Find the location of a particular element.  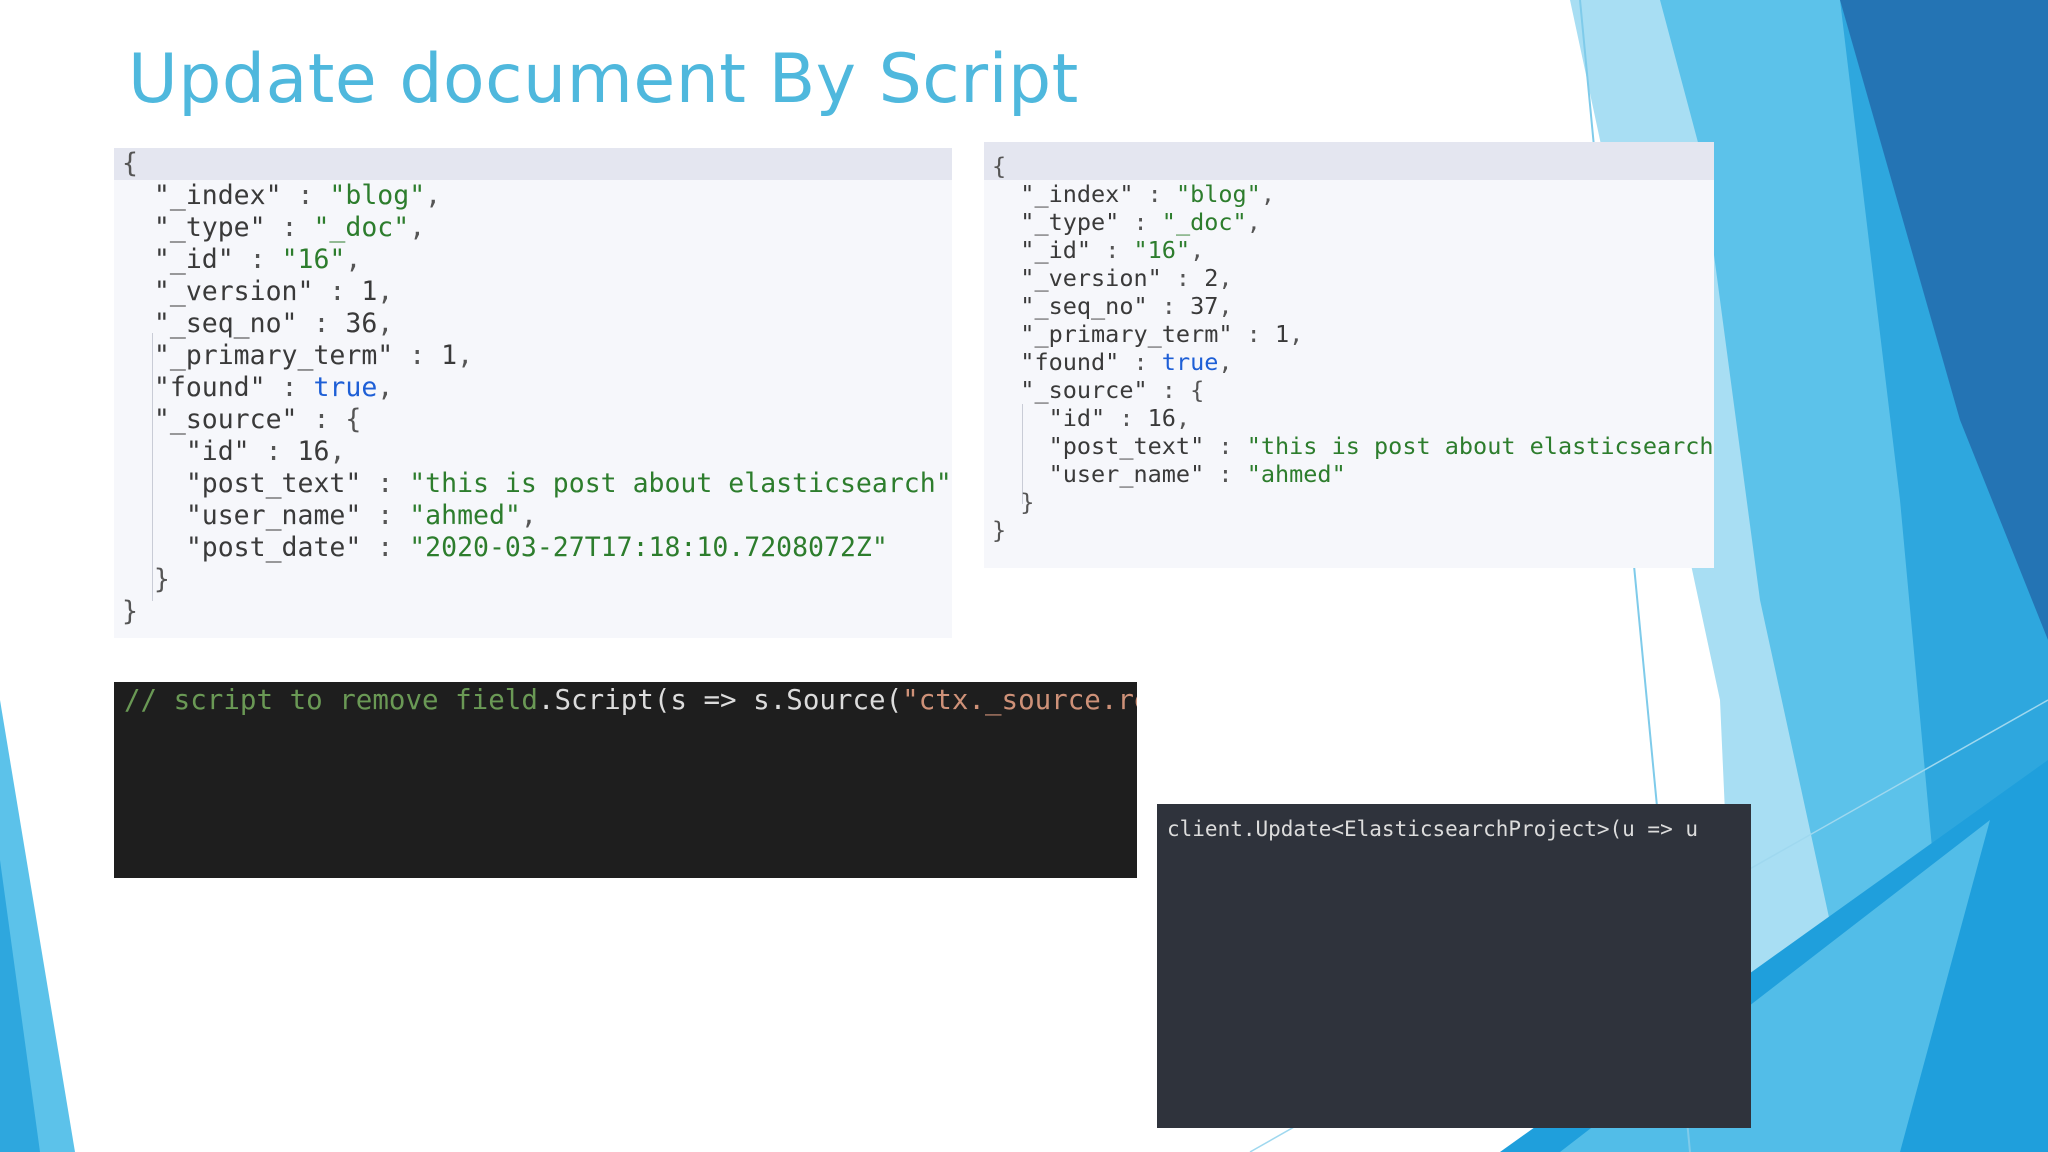

code-line: "_index" : "blog", is located at coordinates (1353, 194).